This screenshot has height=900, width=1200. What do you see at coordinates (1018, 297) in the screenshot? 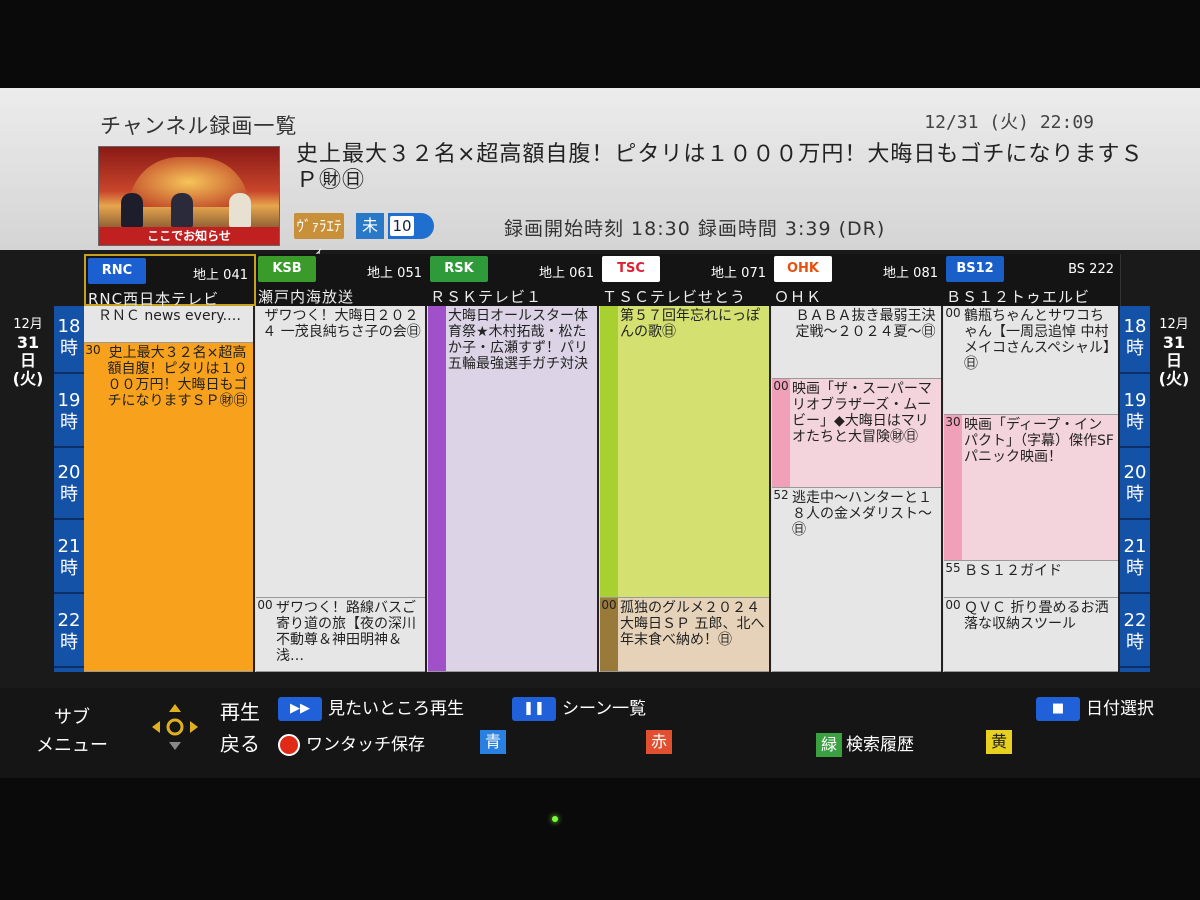
I see `channel-name: ＢＳ１２トゥエルビ` at bounding box center [1018, 297].